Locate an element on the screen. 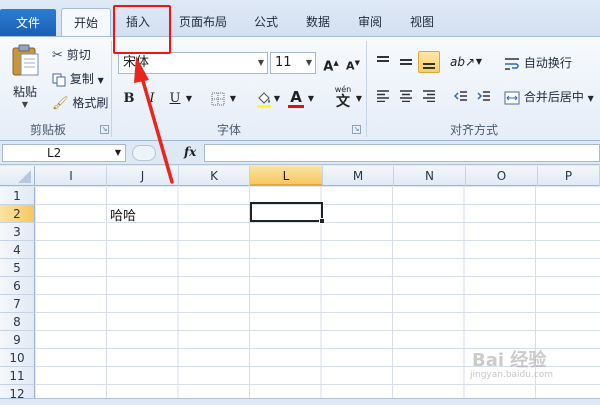 This screenshot has width=600, height=405. watermark-logo: Bai 经验 is located at coordinates (509, 360).